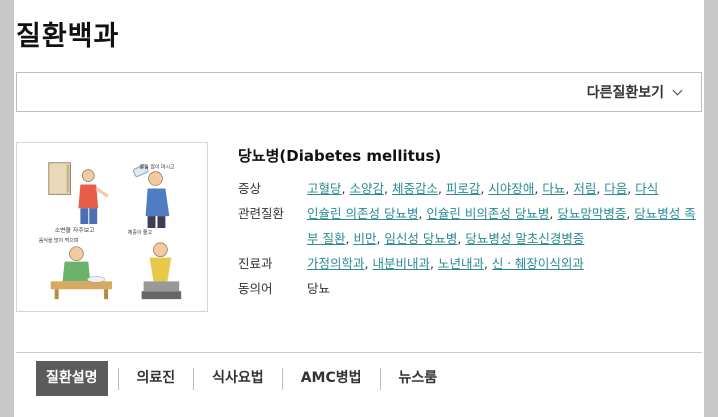 The image size is (718, 417). I want to click on symptom-link: 소양감, so click(366, 188).